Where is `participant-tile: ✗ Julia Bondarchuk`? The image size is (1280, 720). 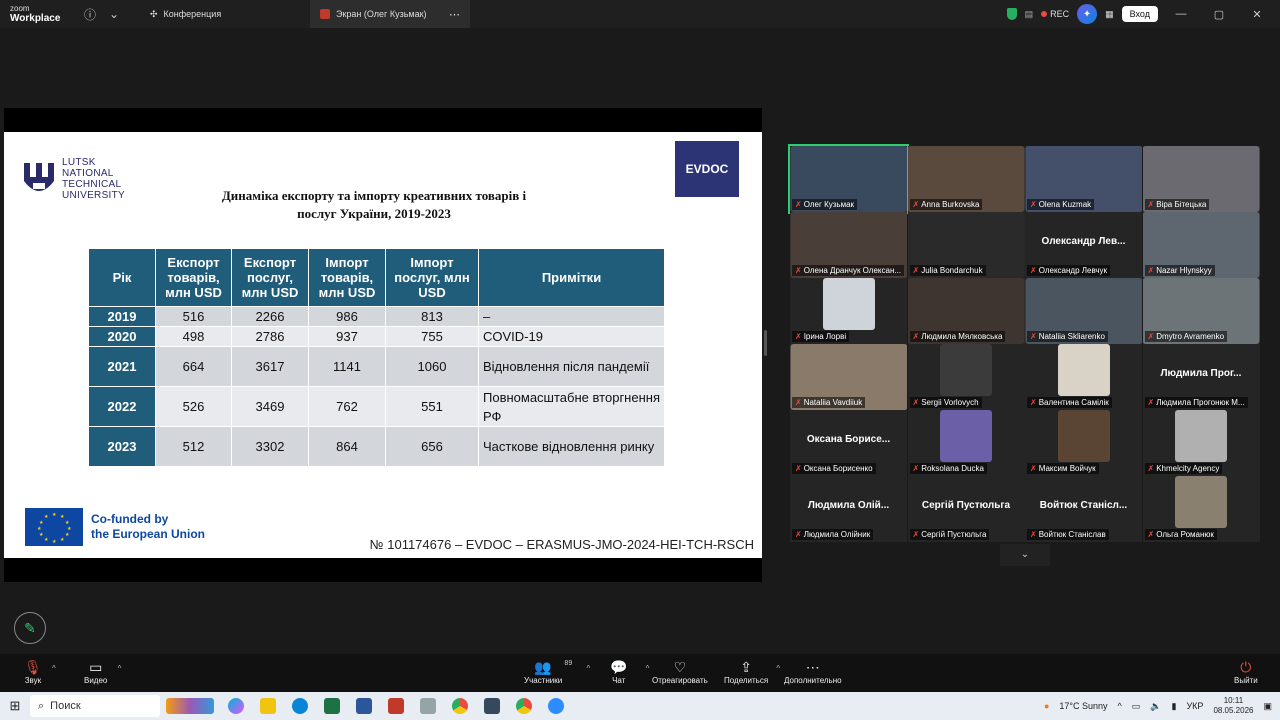 participant-tile: ✗ Julia Bondarchuk is located at coordinates (966, 245).